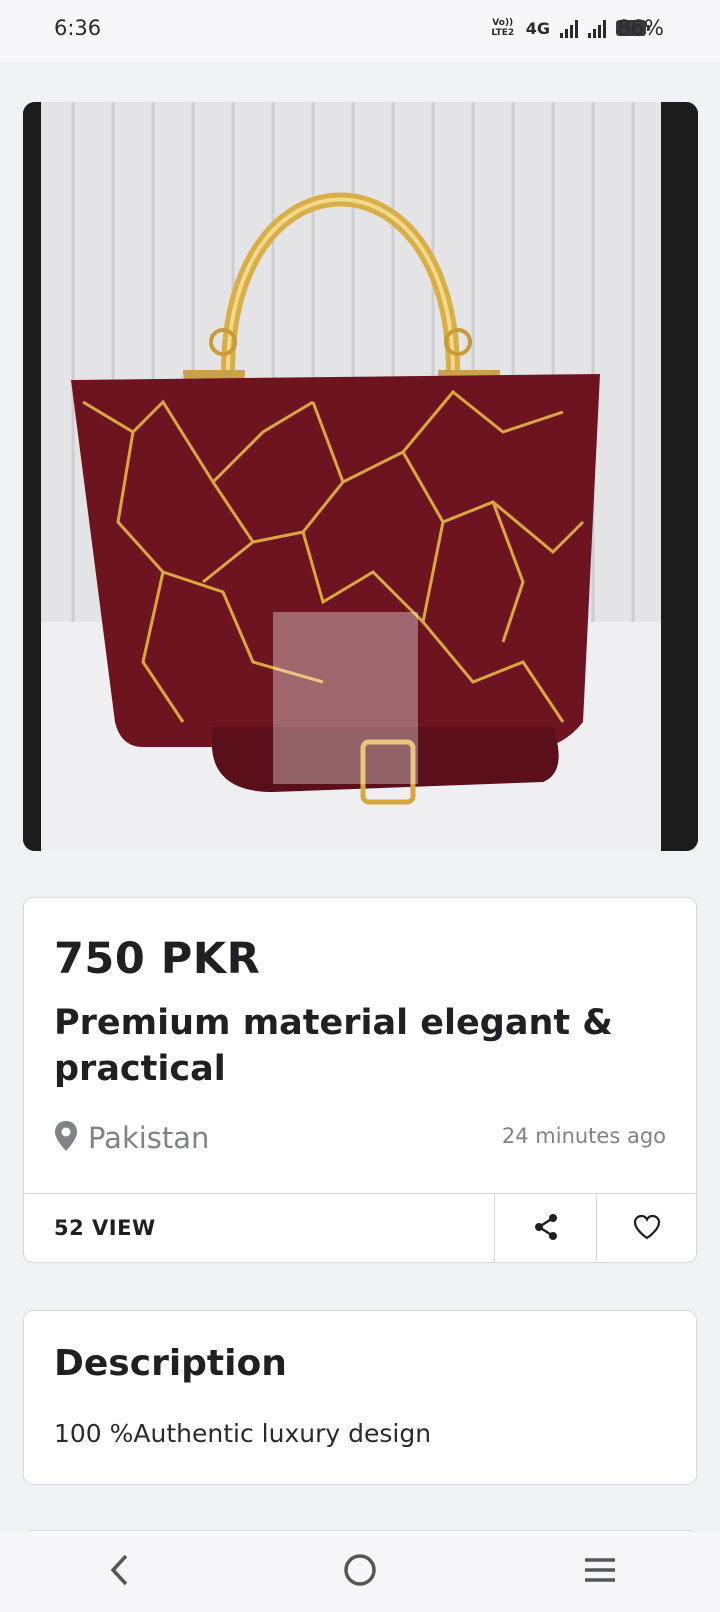 This screenshot has width=720, height=1612. Describe the element at coordinates (149, 1138) in the screenshot. I see `location-text: Pakistan` at that location.